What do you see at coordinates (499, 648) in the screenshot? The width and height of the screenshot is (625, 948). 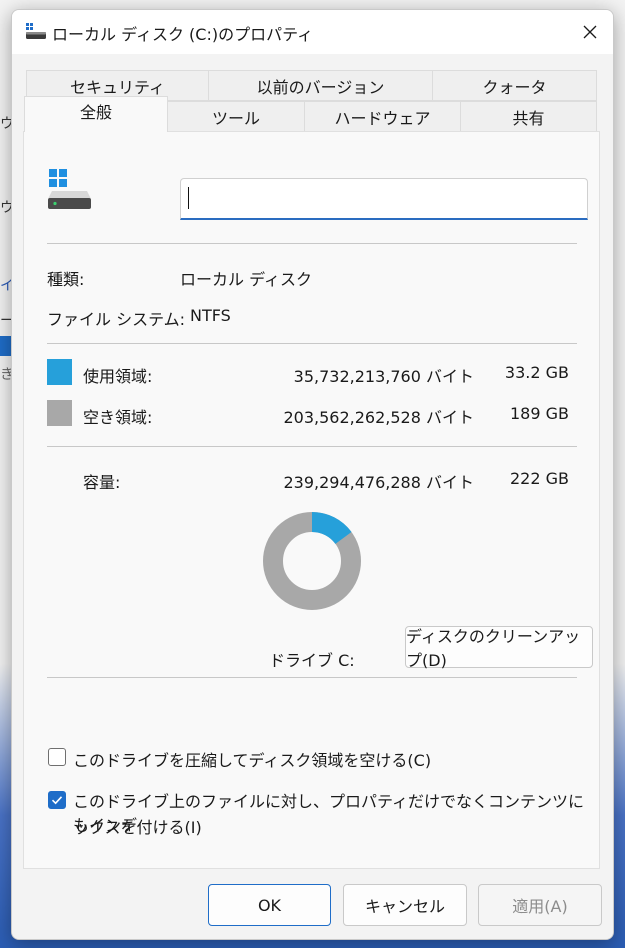 I see `disk-cleanup-button: ディスクのクリーンアップ(D)` at bounding box center [499, 648].